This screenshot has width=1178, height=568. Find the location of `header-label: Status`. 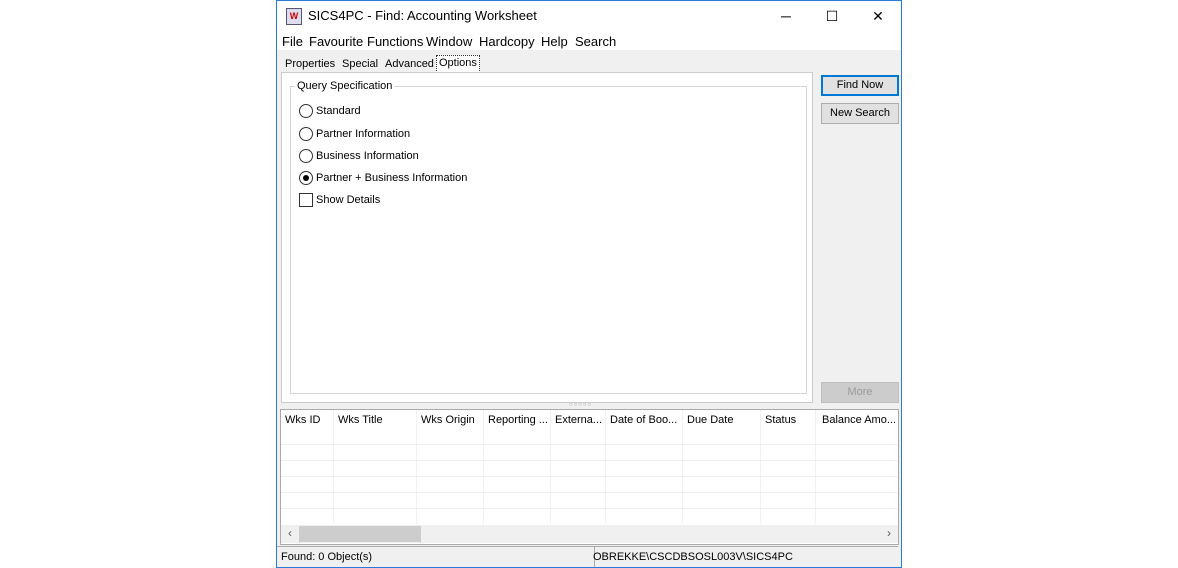

header-label: Status is located at coordinates (781, 420).